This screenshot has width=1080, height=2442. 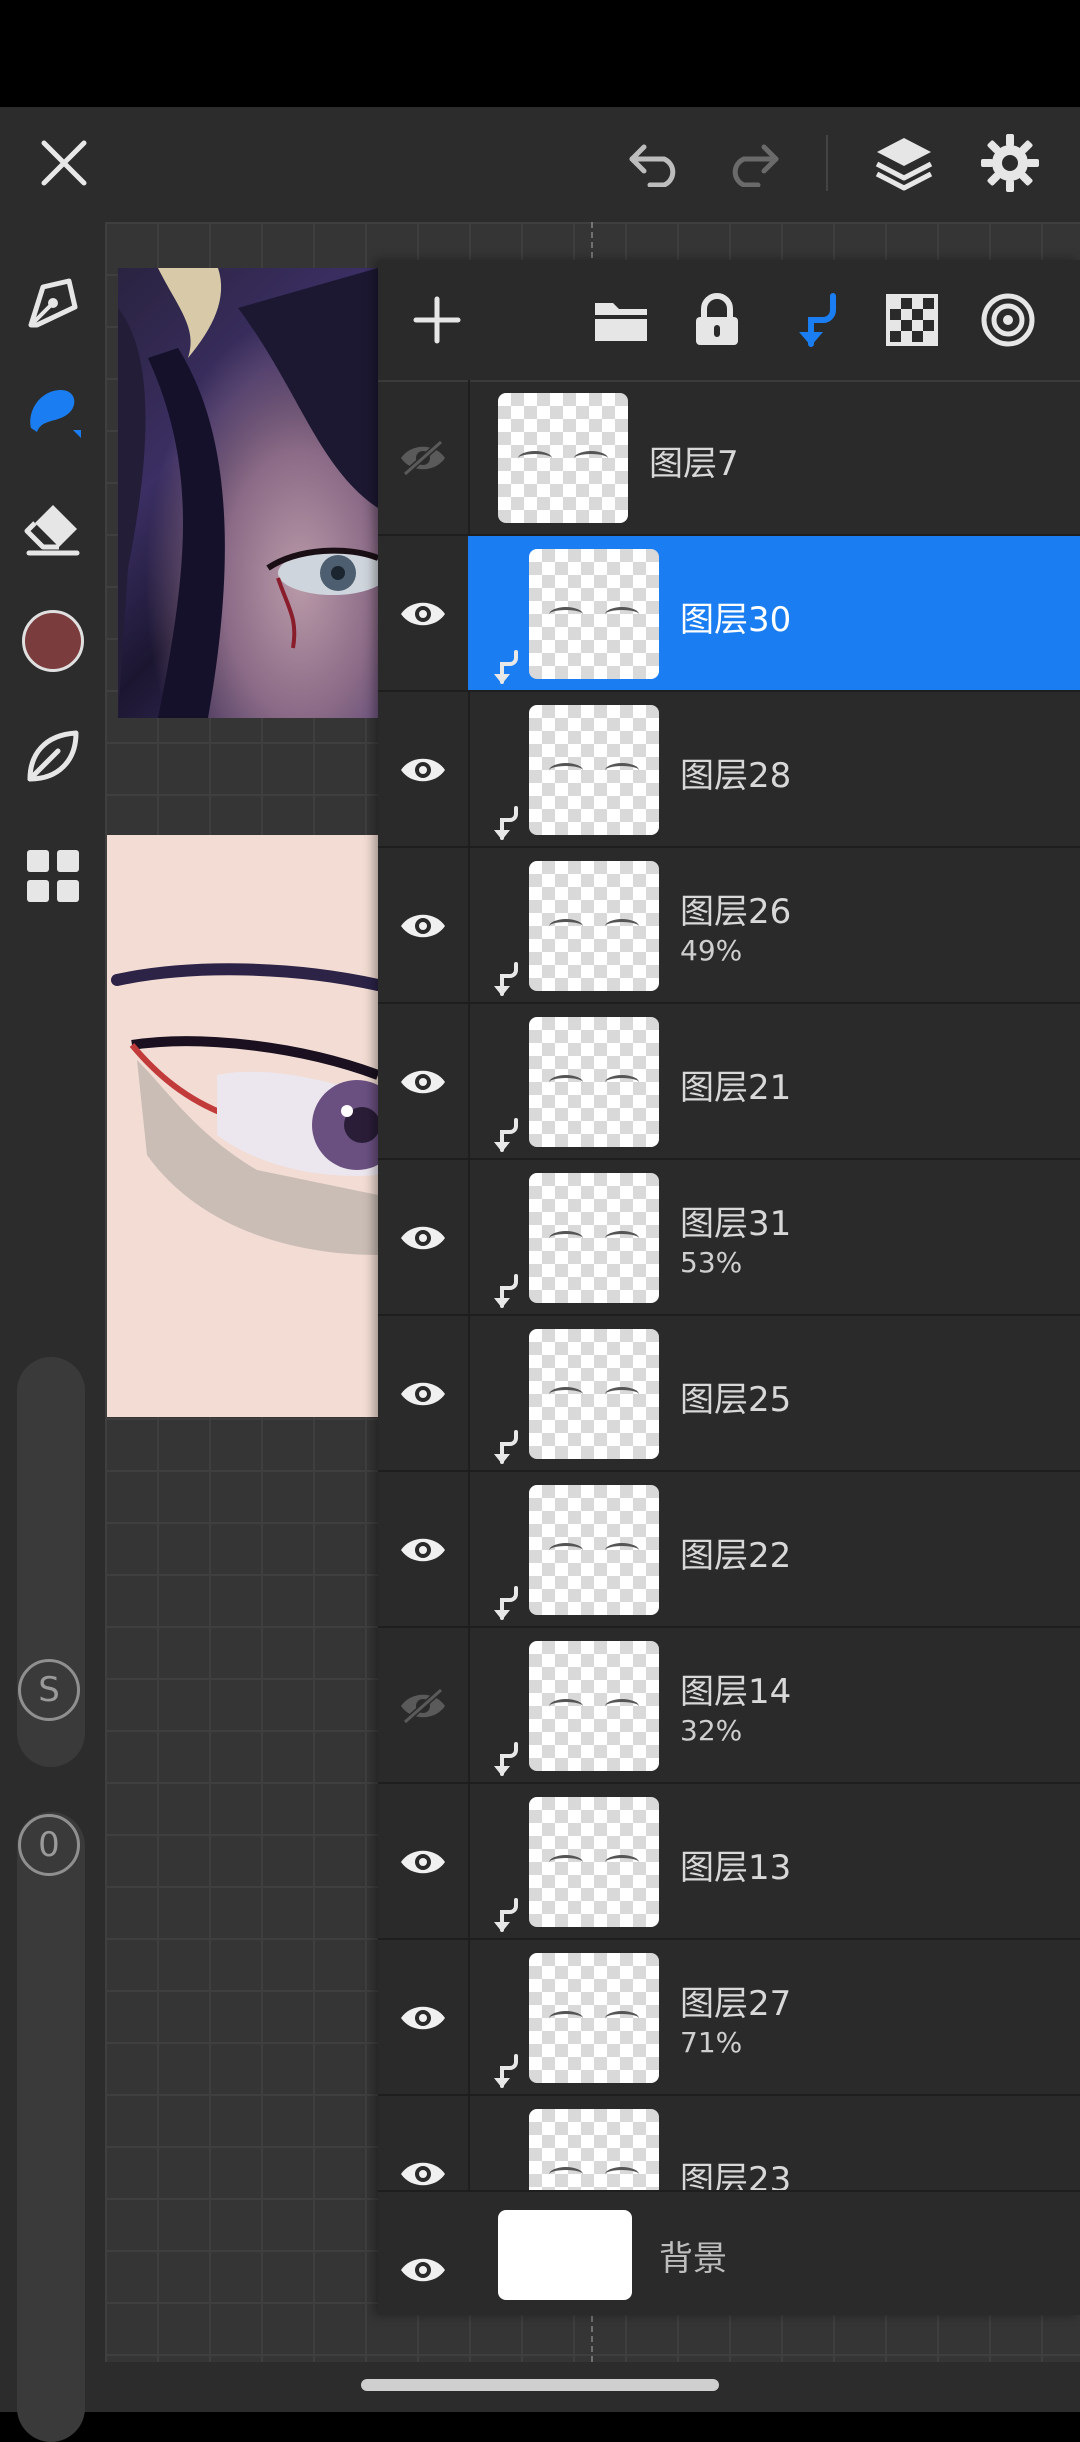 I want to click on layer-name: 图层27, so click(x=736, y=2004).